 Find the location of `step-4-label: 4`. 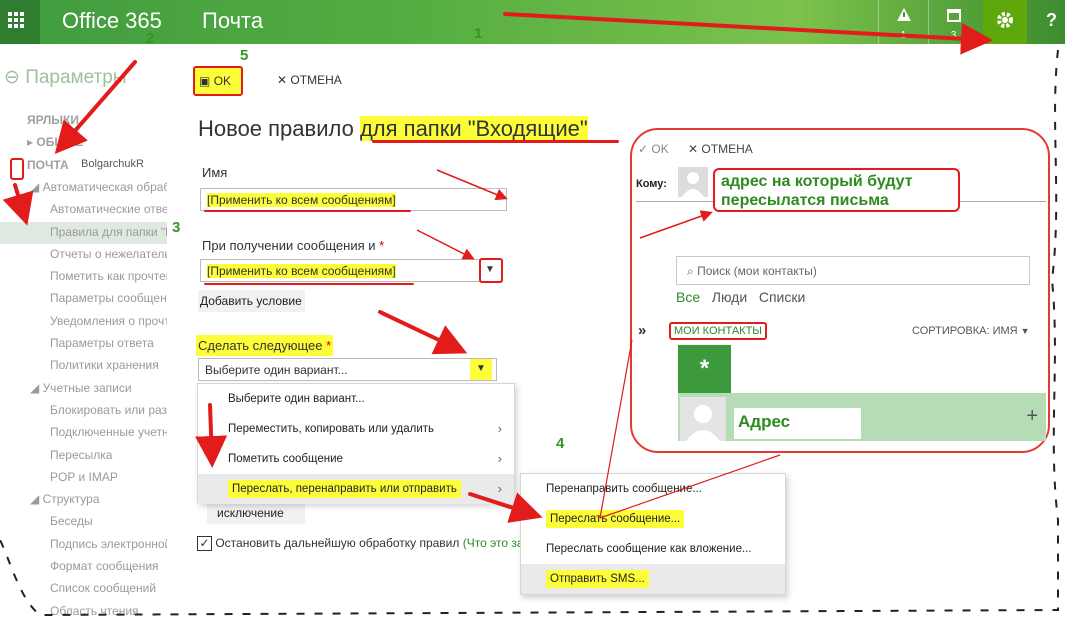

step-4-label: 4 is located at coordinates (560, 443).